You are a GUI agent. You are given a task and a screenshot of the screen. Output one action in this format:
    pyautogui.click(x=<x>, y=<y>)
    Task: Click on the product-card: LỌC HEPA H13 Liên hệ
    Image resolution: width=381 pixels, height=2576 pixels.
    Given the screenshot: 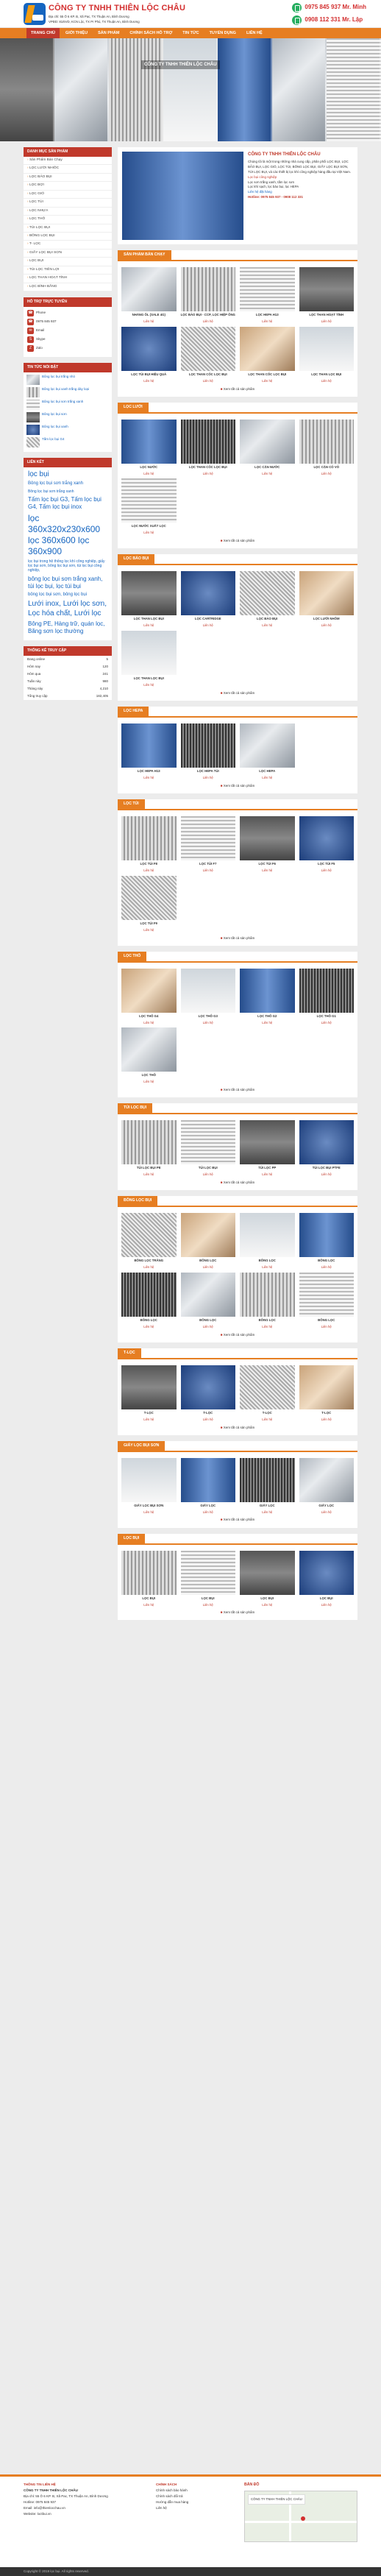 What is the action you would take?
    pyautogui.click(x=149, y=752)
    